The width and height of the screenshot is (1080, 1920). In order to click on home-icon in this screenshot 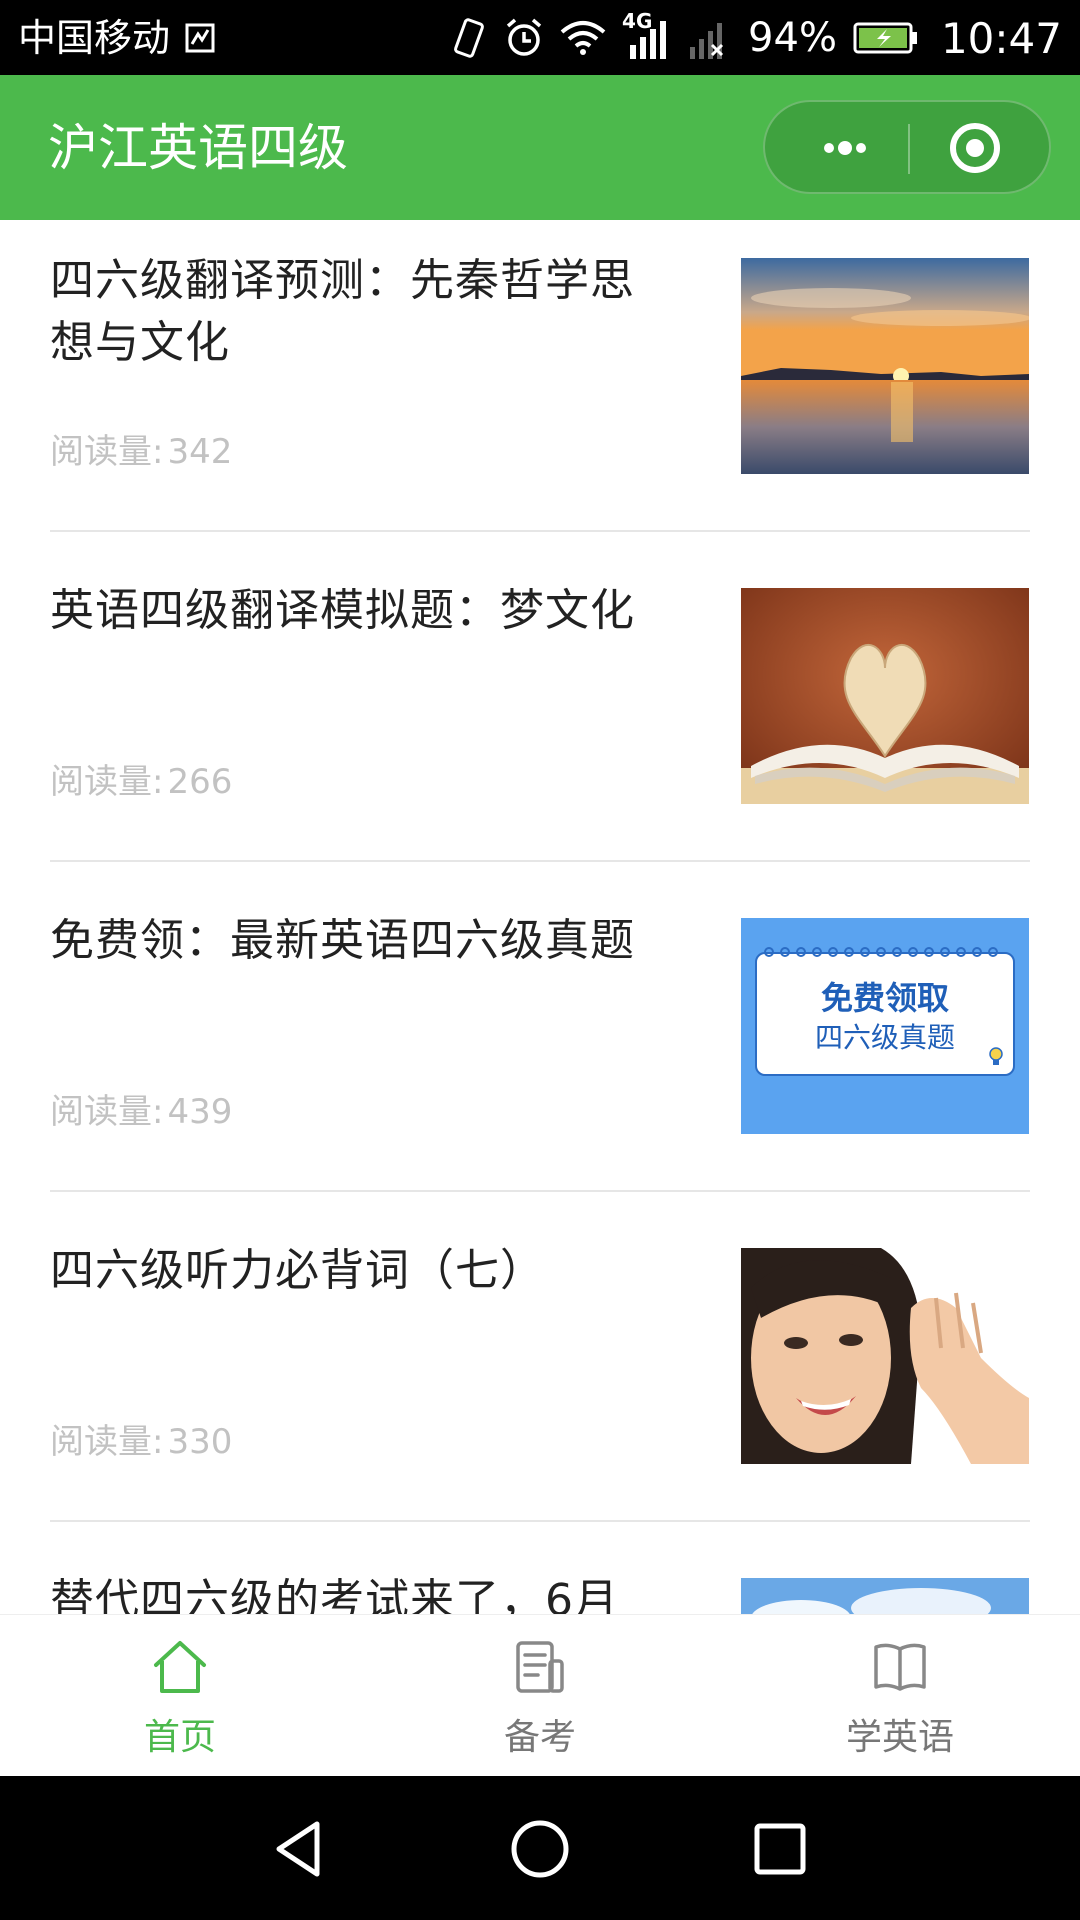, I will do `click(180, 1667)`.